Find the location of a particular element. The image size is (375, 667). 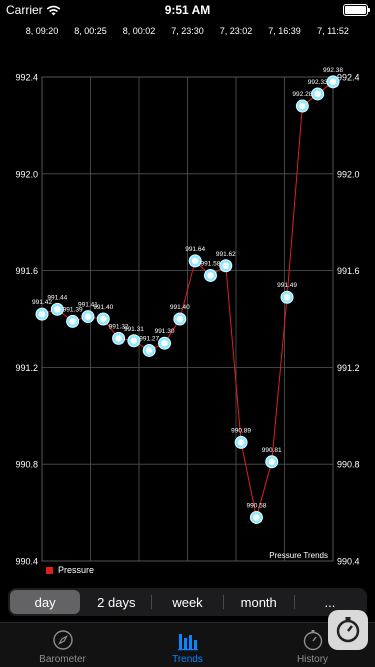

y-tick-label-right: 991.2 is located at coordinates (348, 368).